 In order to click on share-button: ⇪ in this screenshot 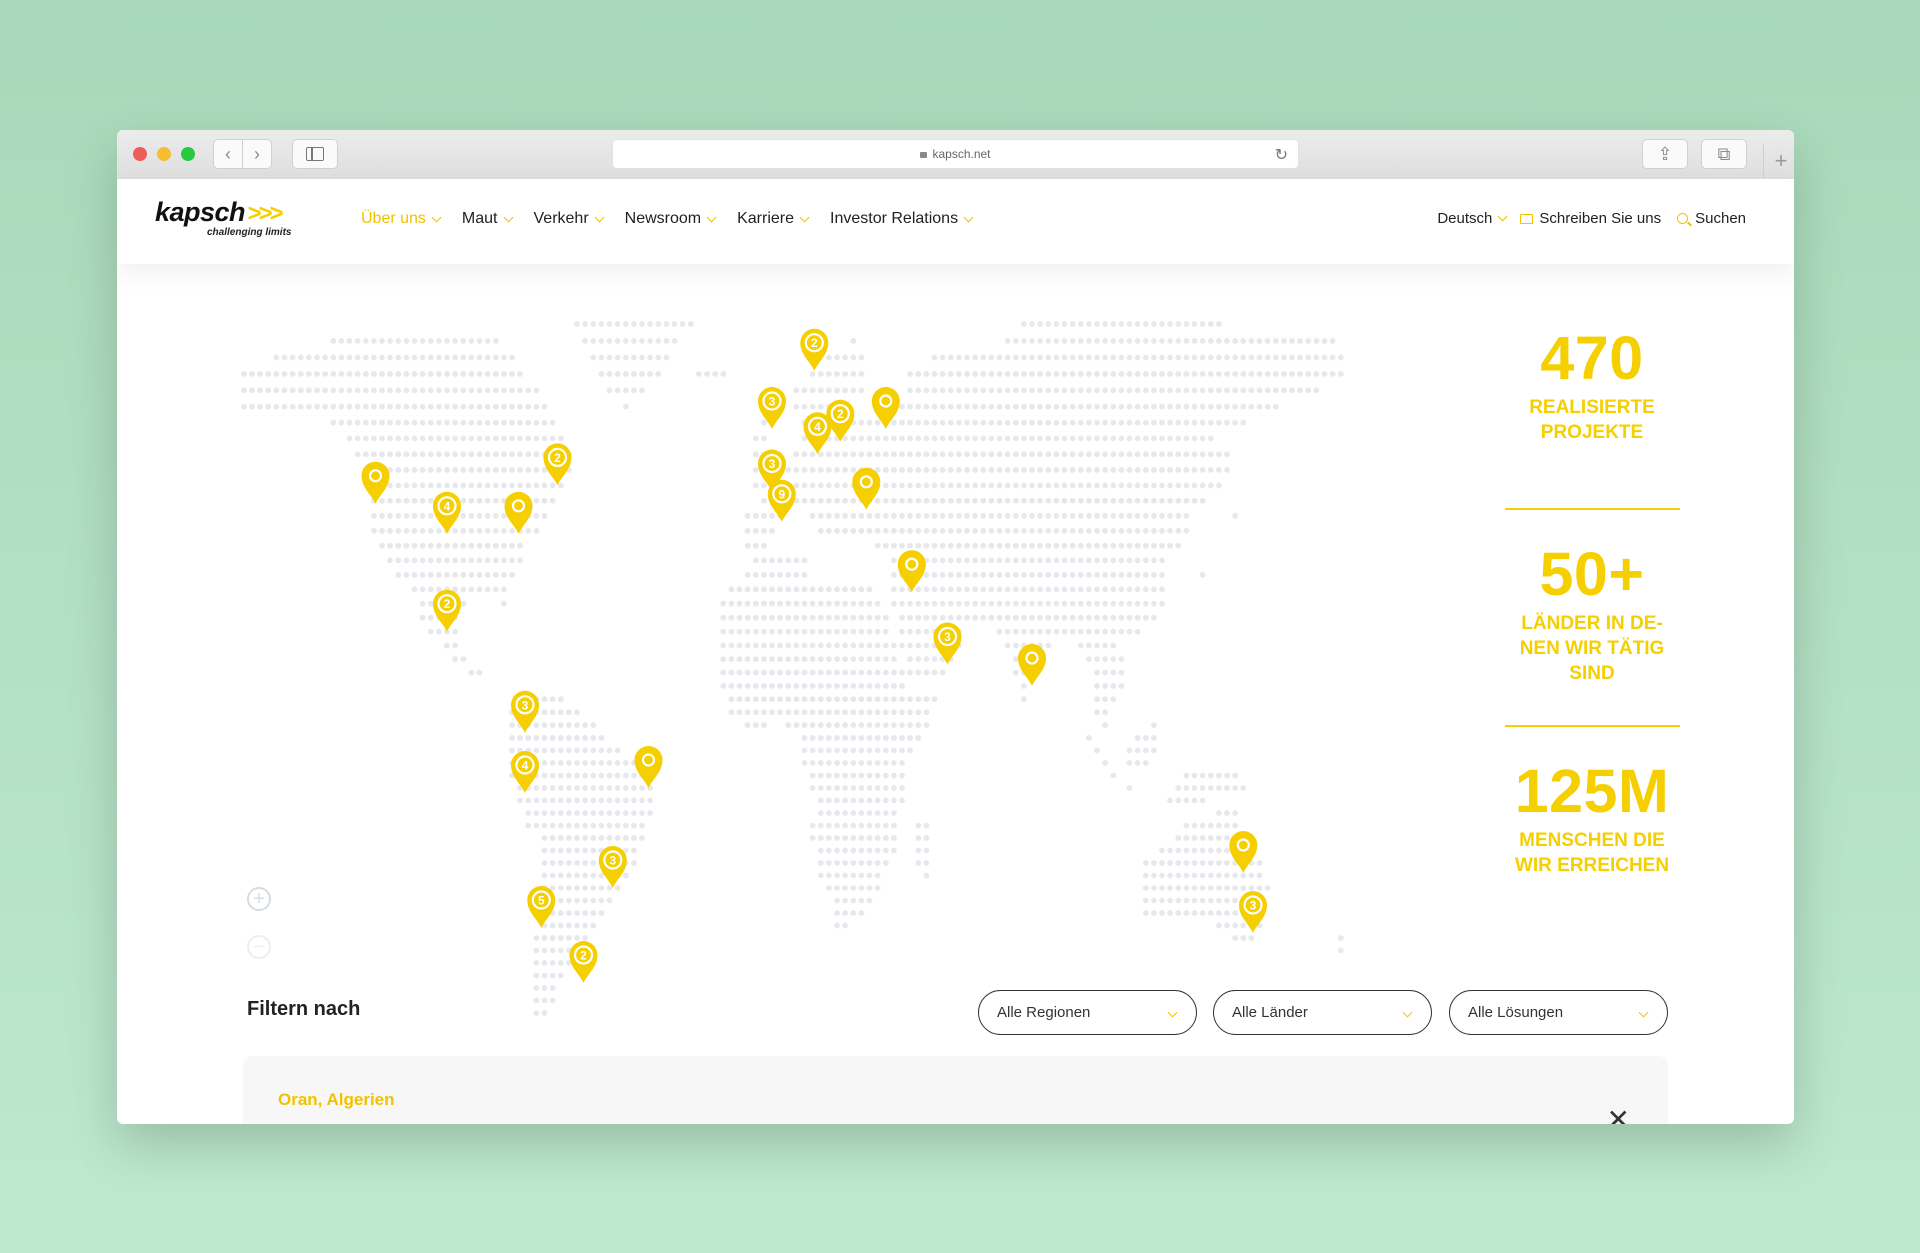, I will do `click(1665, 154)`.